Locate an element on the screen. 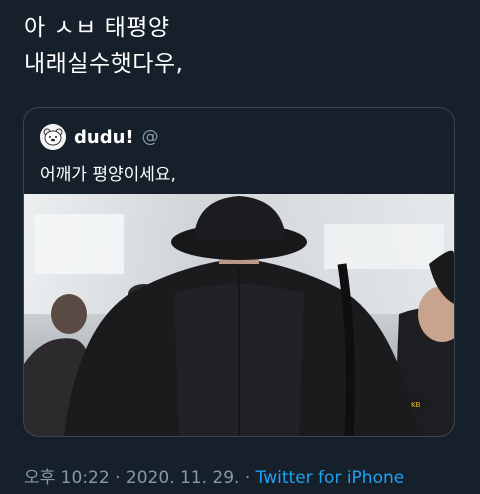 The width and height of the screenshot is (480, 494). bear-face-icon is located at coordinates (53, 137).